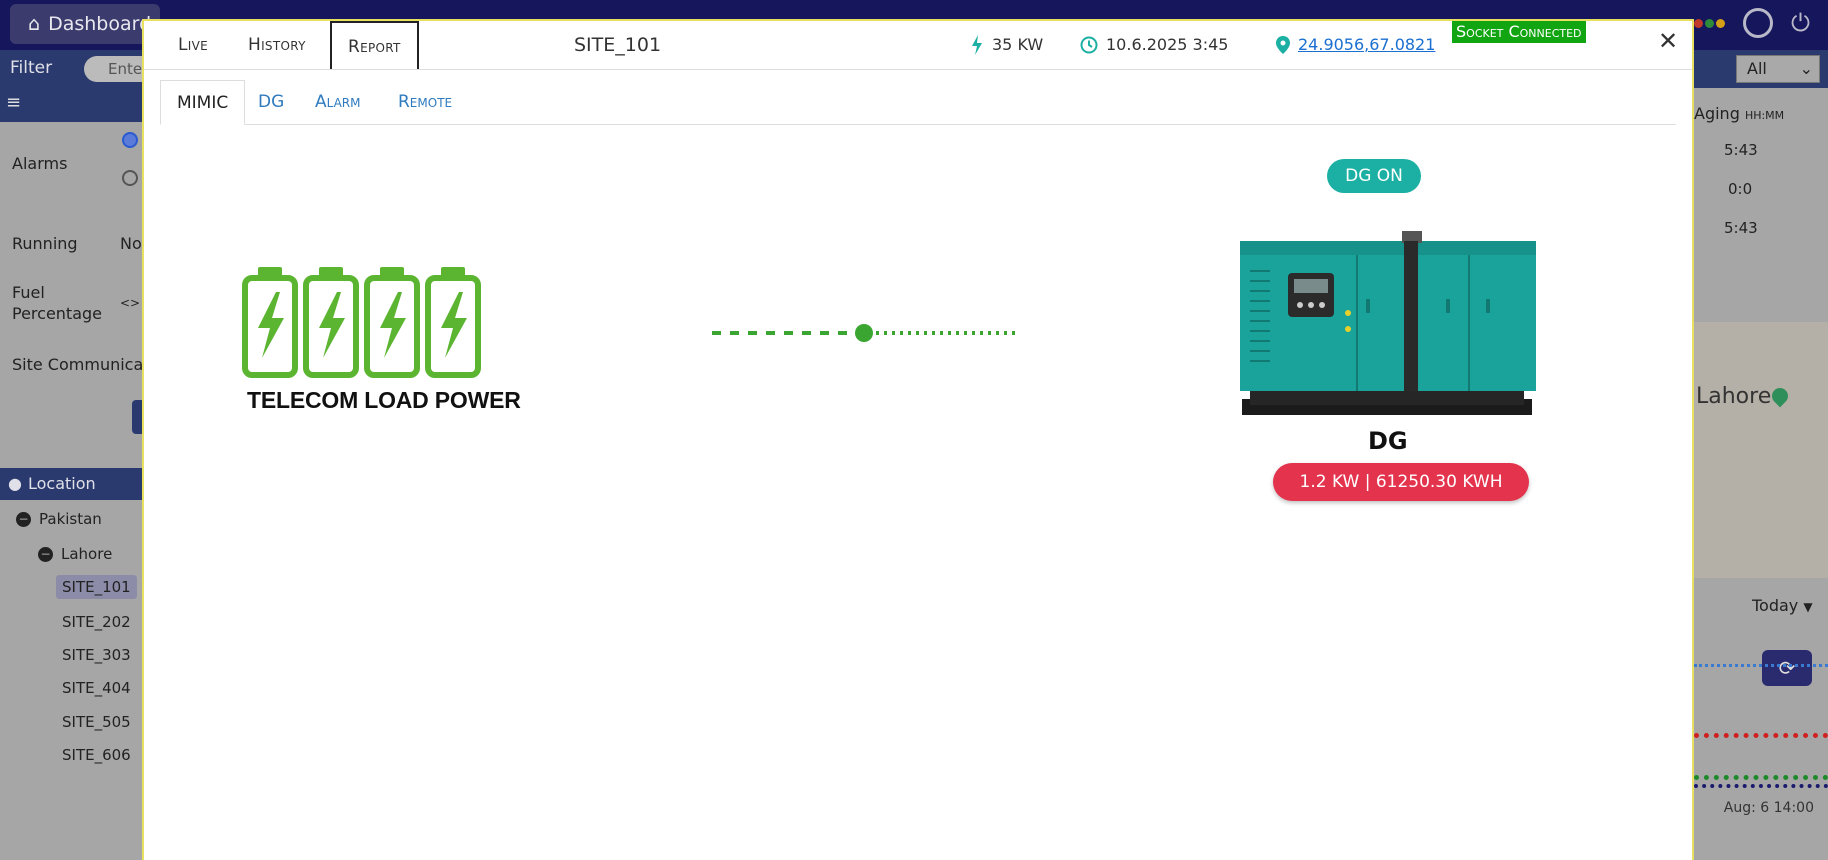 Image resolution: width=1828 pixels, height=860 pixels. What do you see at coordinates (1018, 44) in the screenshot?
I see `power-value: 35 KW` at bounding box center [1018, 44].